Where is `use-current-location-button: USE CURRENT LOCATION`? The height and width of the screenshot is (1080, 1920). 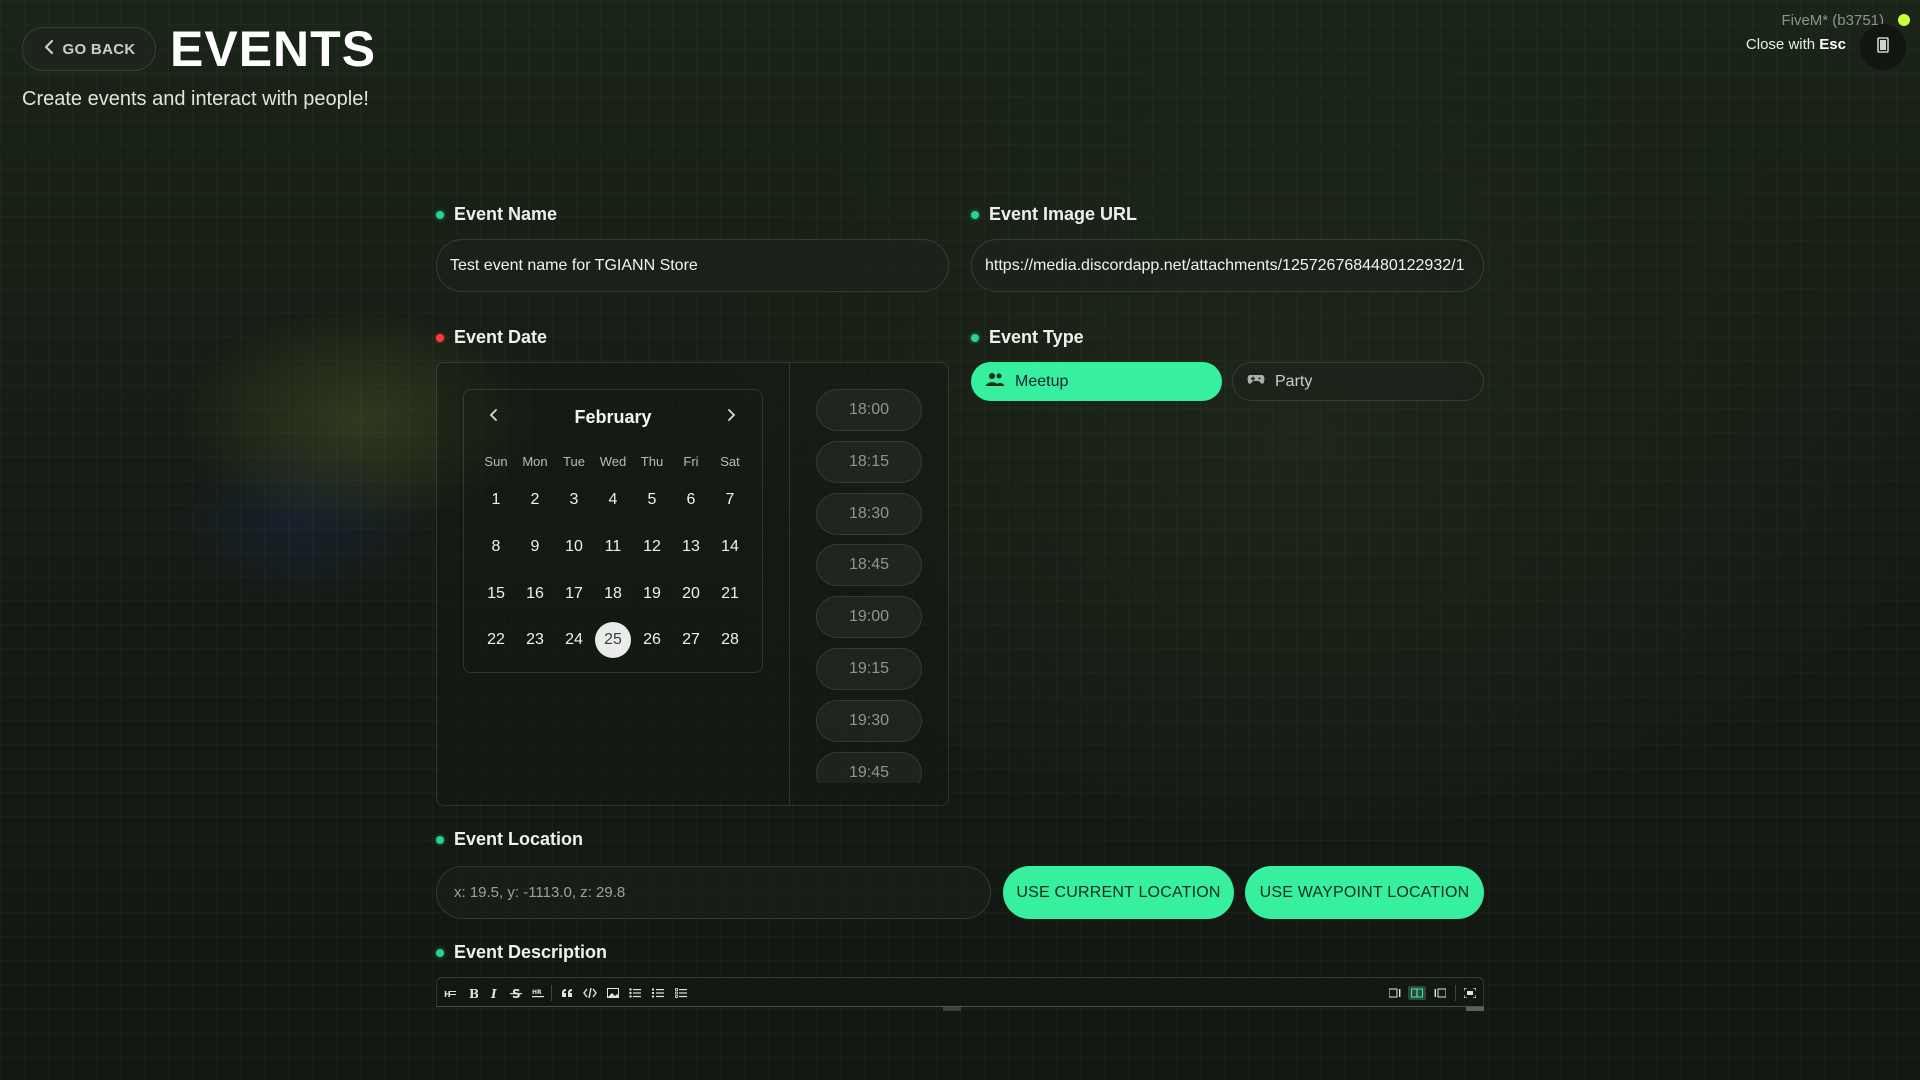 use-current-location-button: USE CURRENT LOCATION is located at coordinates (1118, 892).